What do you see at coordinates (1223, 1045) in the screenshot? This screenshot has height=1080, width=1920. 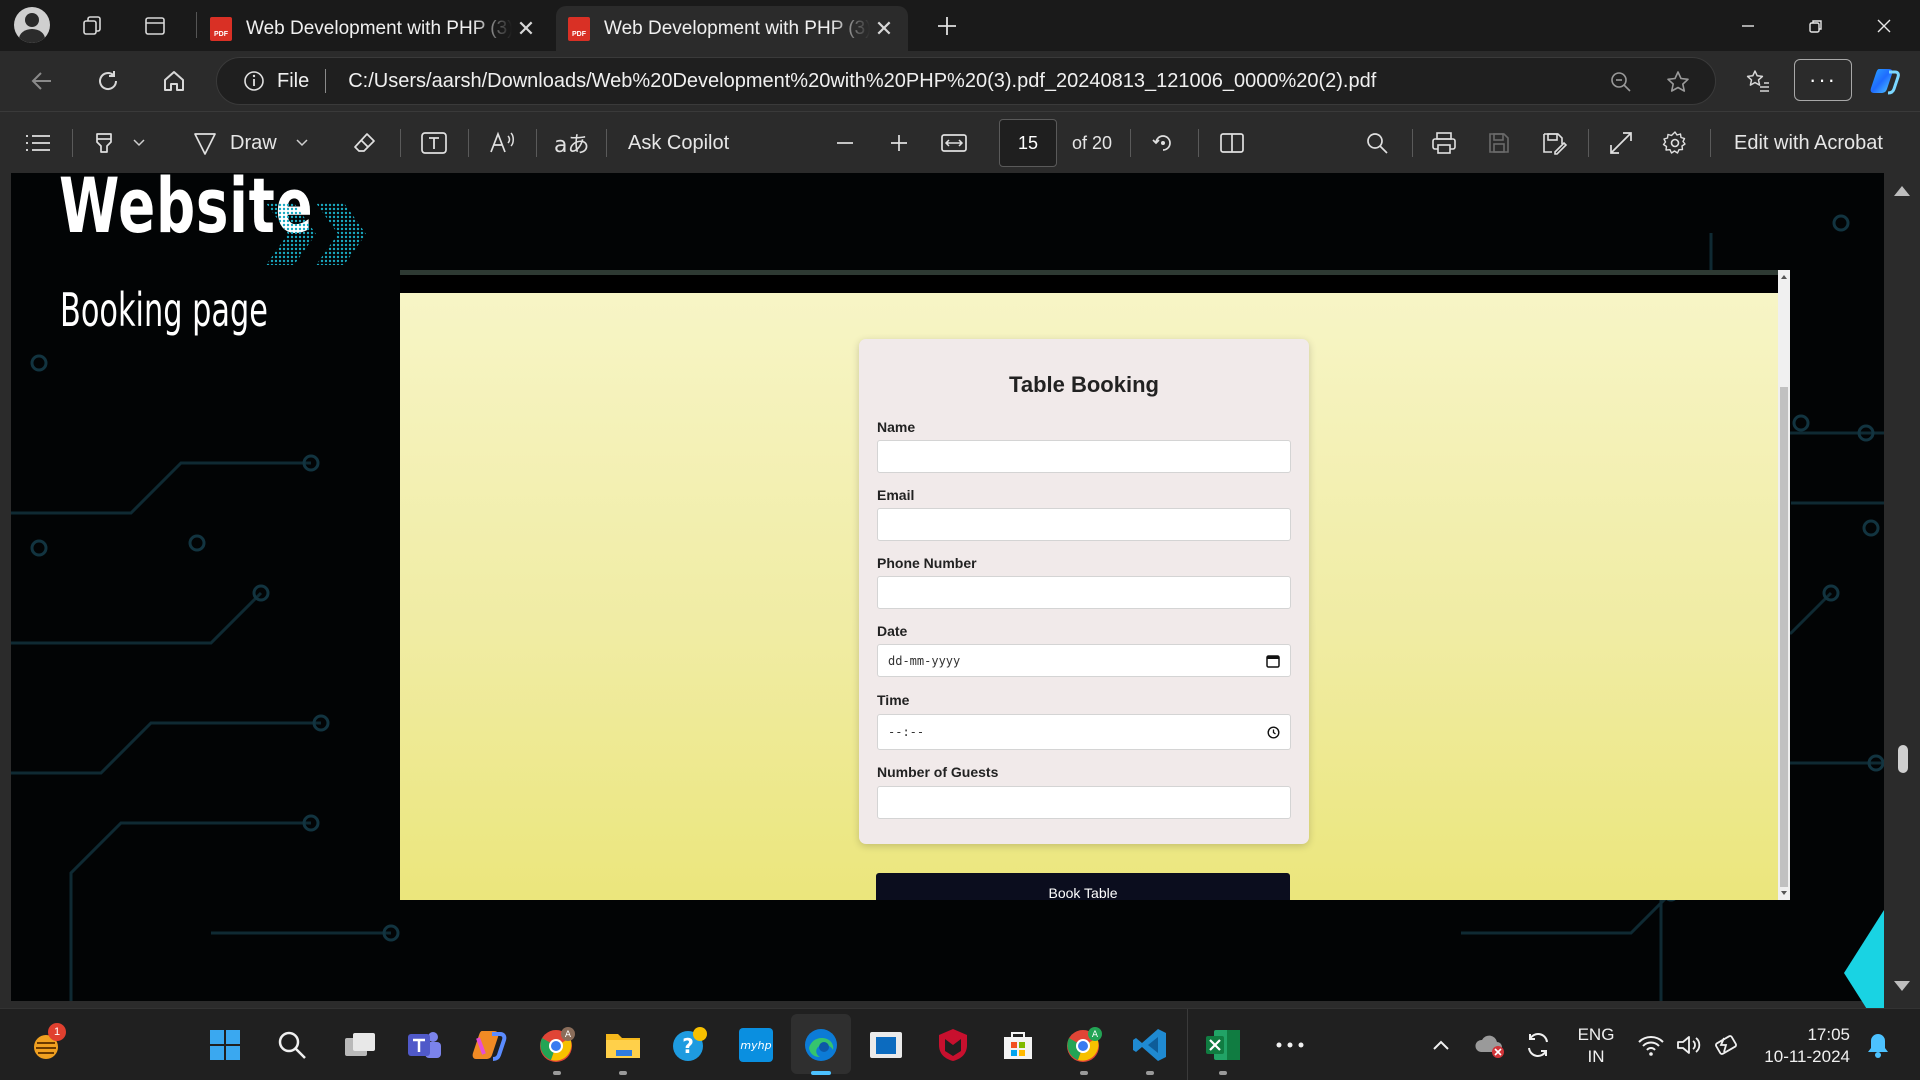 I see `excel-icon` at bounding box center [1223, 1045].